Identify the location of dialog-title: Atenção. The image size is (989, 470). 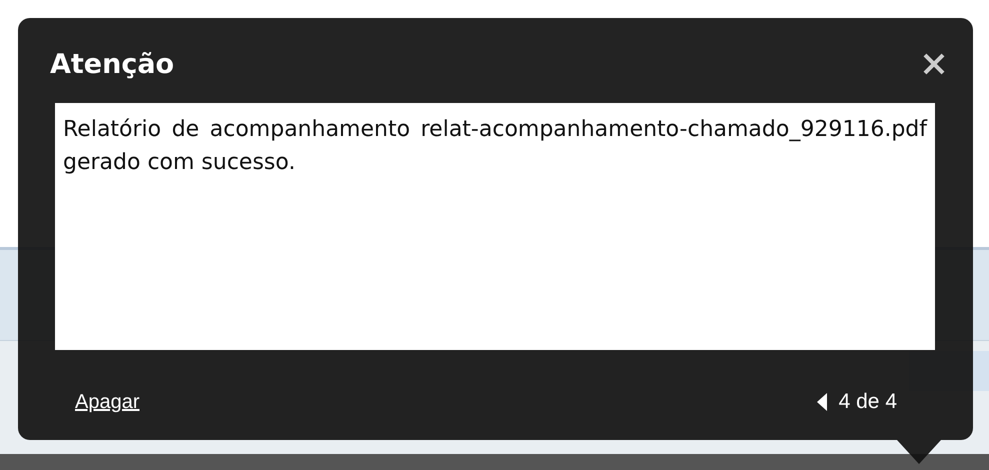
(112, 64).